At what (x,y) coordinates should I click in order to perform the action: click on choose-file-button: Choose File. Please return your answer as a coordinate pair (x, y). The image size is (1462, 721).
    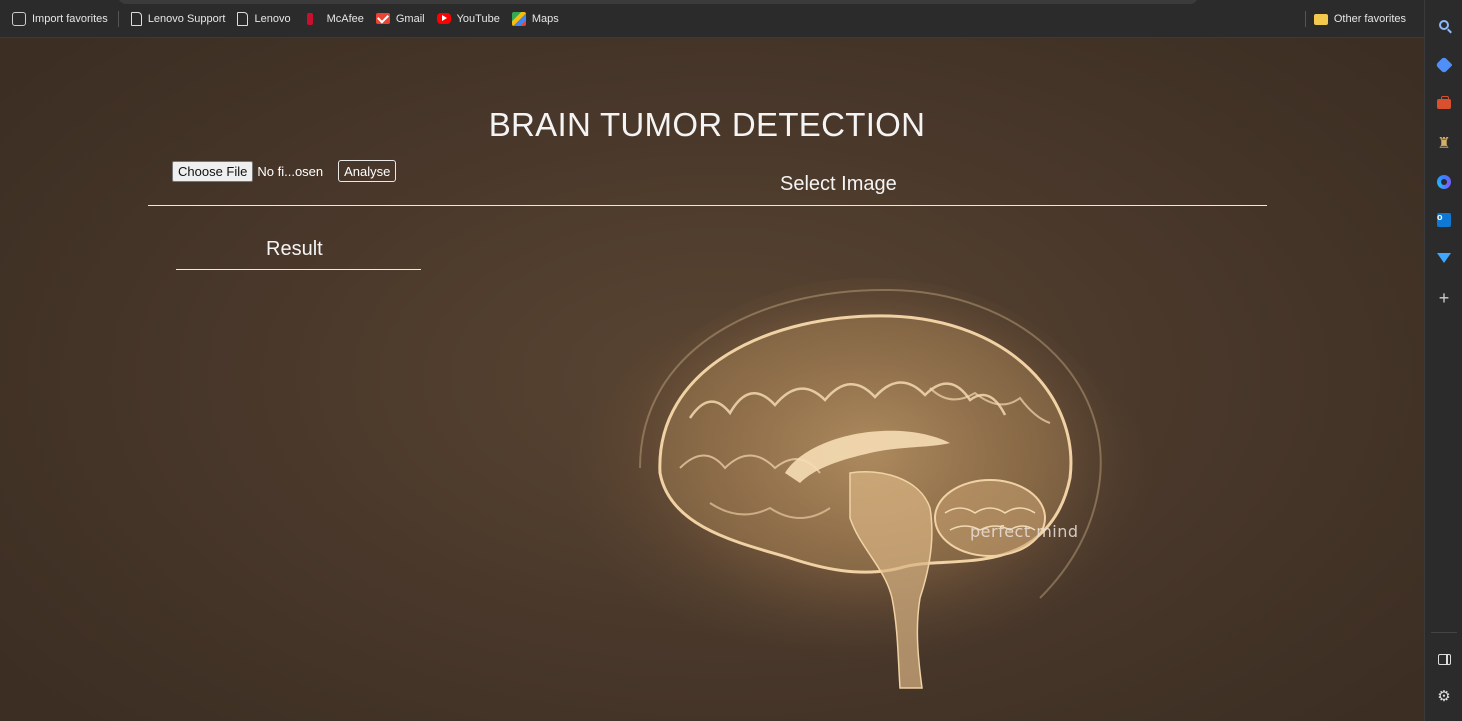
    Looking at the image, I should click on (213, 171).